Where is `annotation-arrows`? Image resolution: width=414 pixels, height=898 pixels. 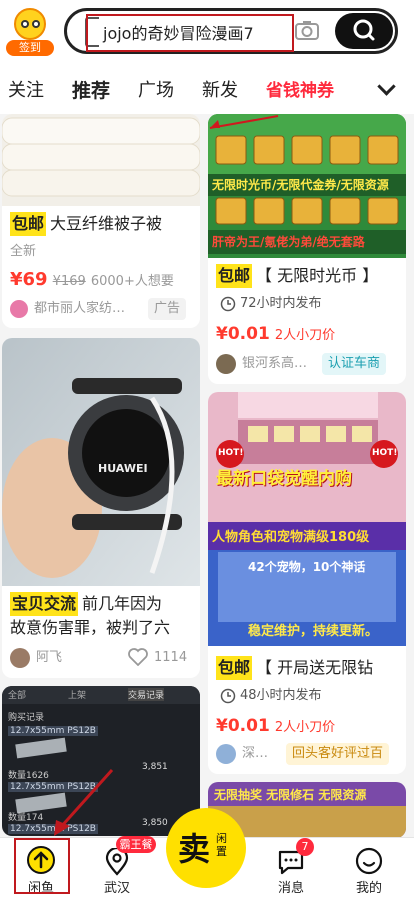 annotation-arrows is located at coordinates (84, 802).